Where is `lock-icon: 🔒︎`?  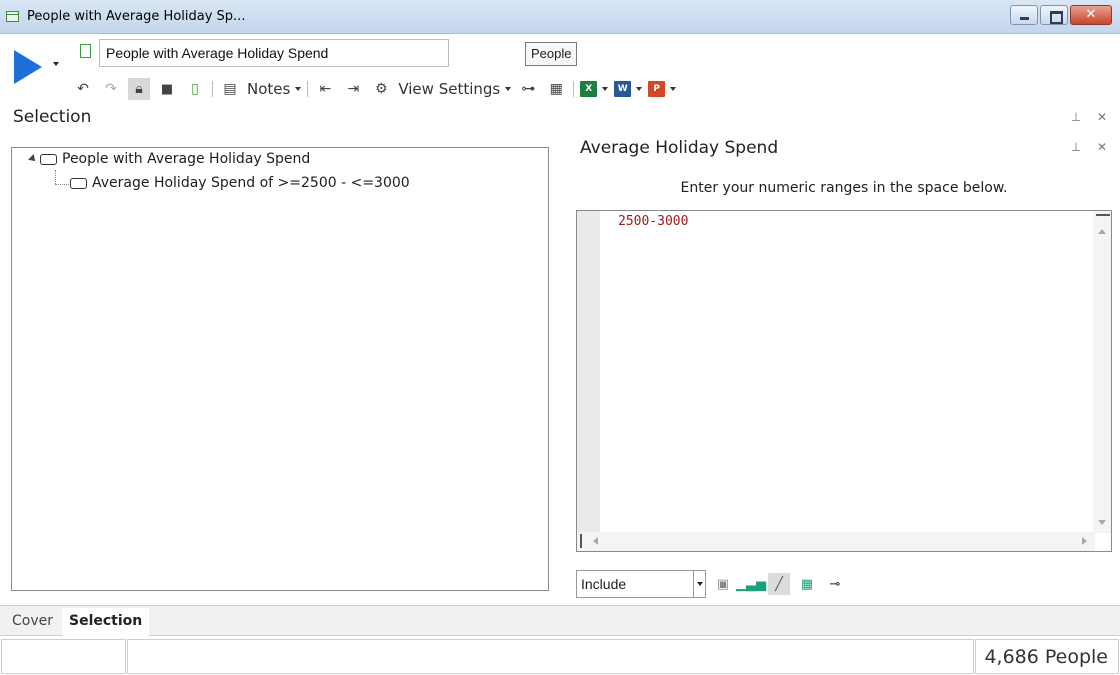
lock-icon: 🔒︎ is located at coordinates (139, 89).